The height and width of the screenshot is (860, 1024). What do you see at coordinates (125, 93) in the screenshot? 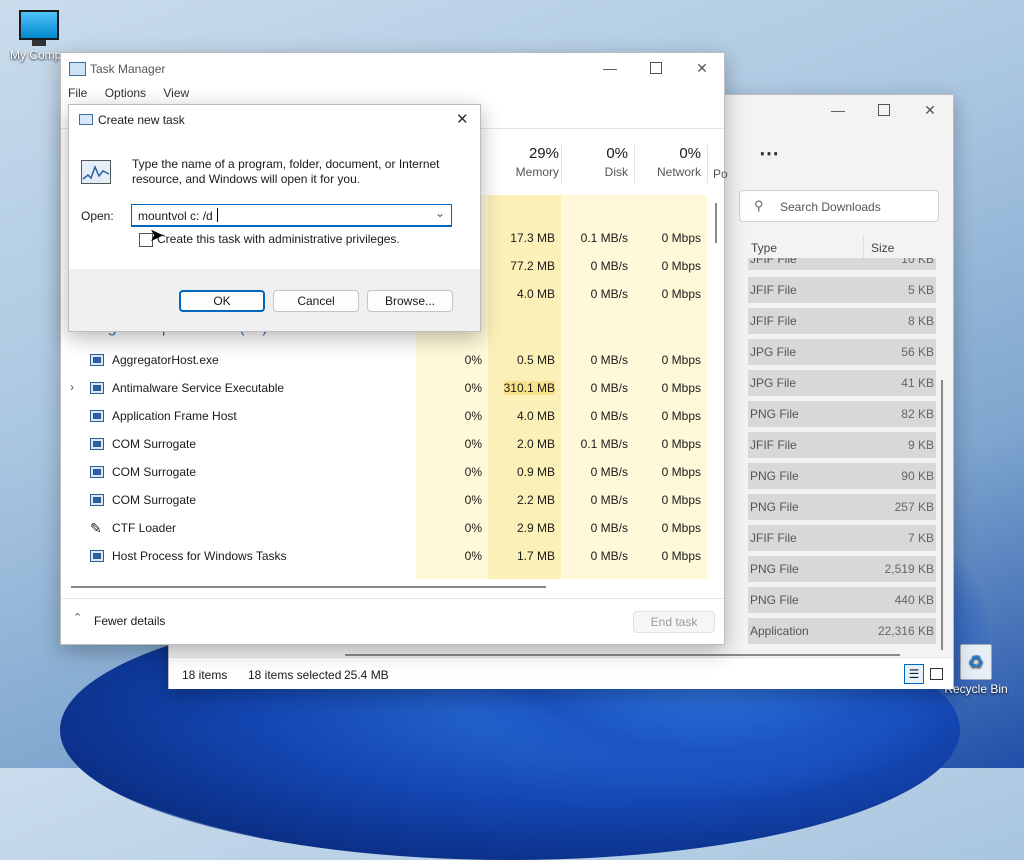
I see `menu-options: Options` at bounding box center [125, 93].